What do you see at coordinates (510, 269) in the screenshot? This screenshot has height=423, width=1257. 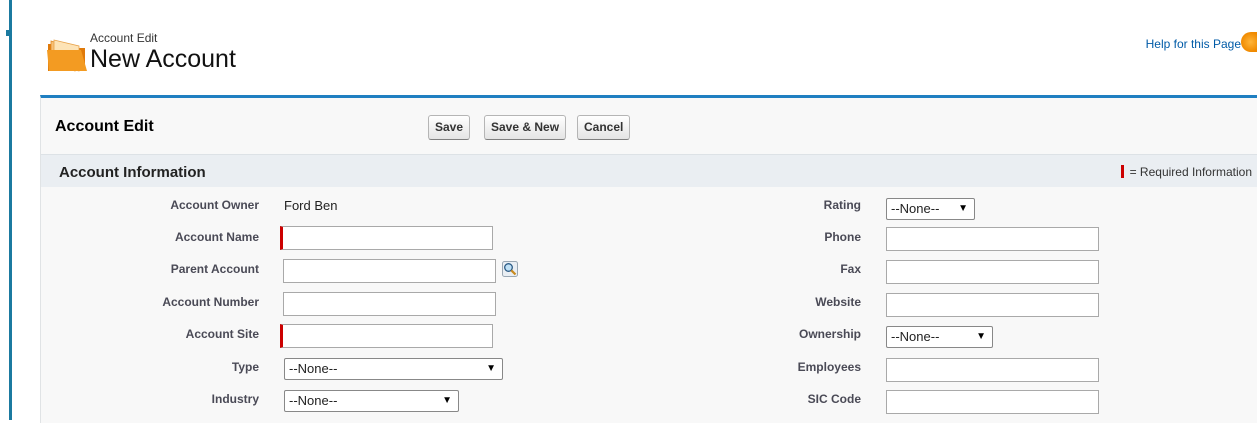 I see `magnifier-lookup-icon` at bounding box center [510, 269].